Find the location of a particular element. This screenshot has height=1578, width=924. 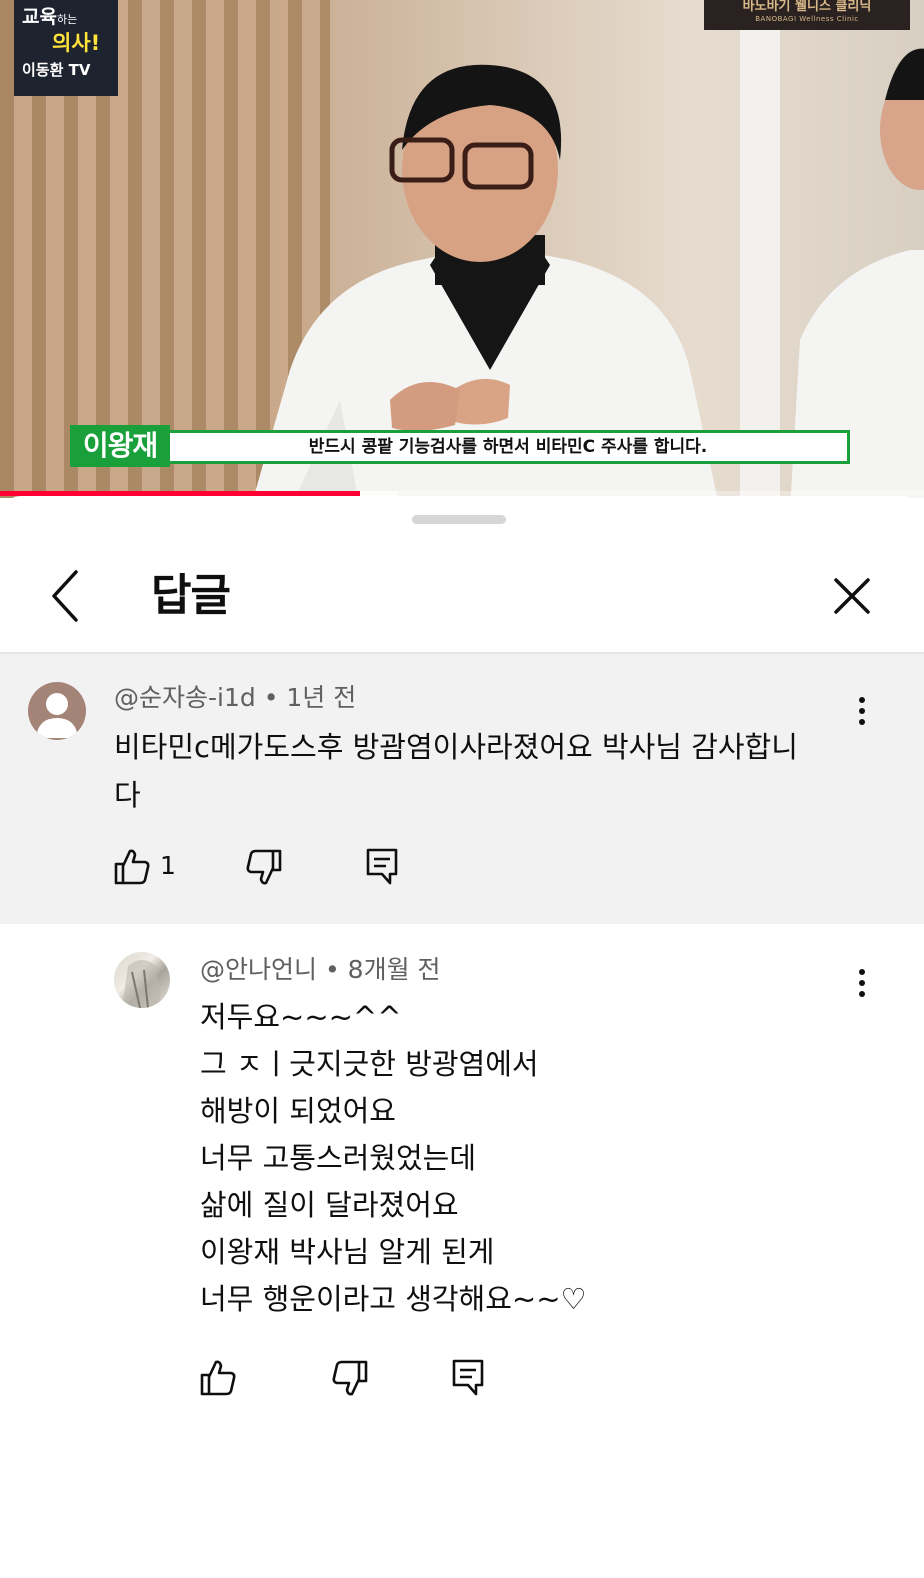

comment-text-line: 너무 고통스러웠었는데 is located at coordinates (338, 1158).